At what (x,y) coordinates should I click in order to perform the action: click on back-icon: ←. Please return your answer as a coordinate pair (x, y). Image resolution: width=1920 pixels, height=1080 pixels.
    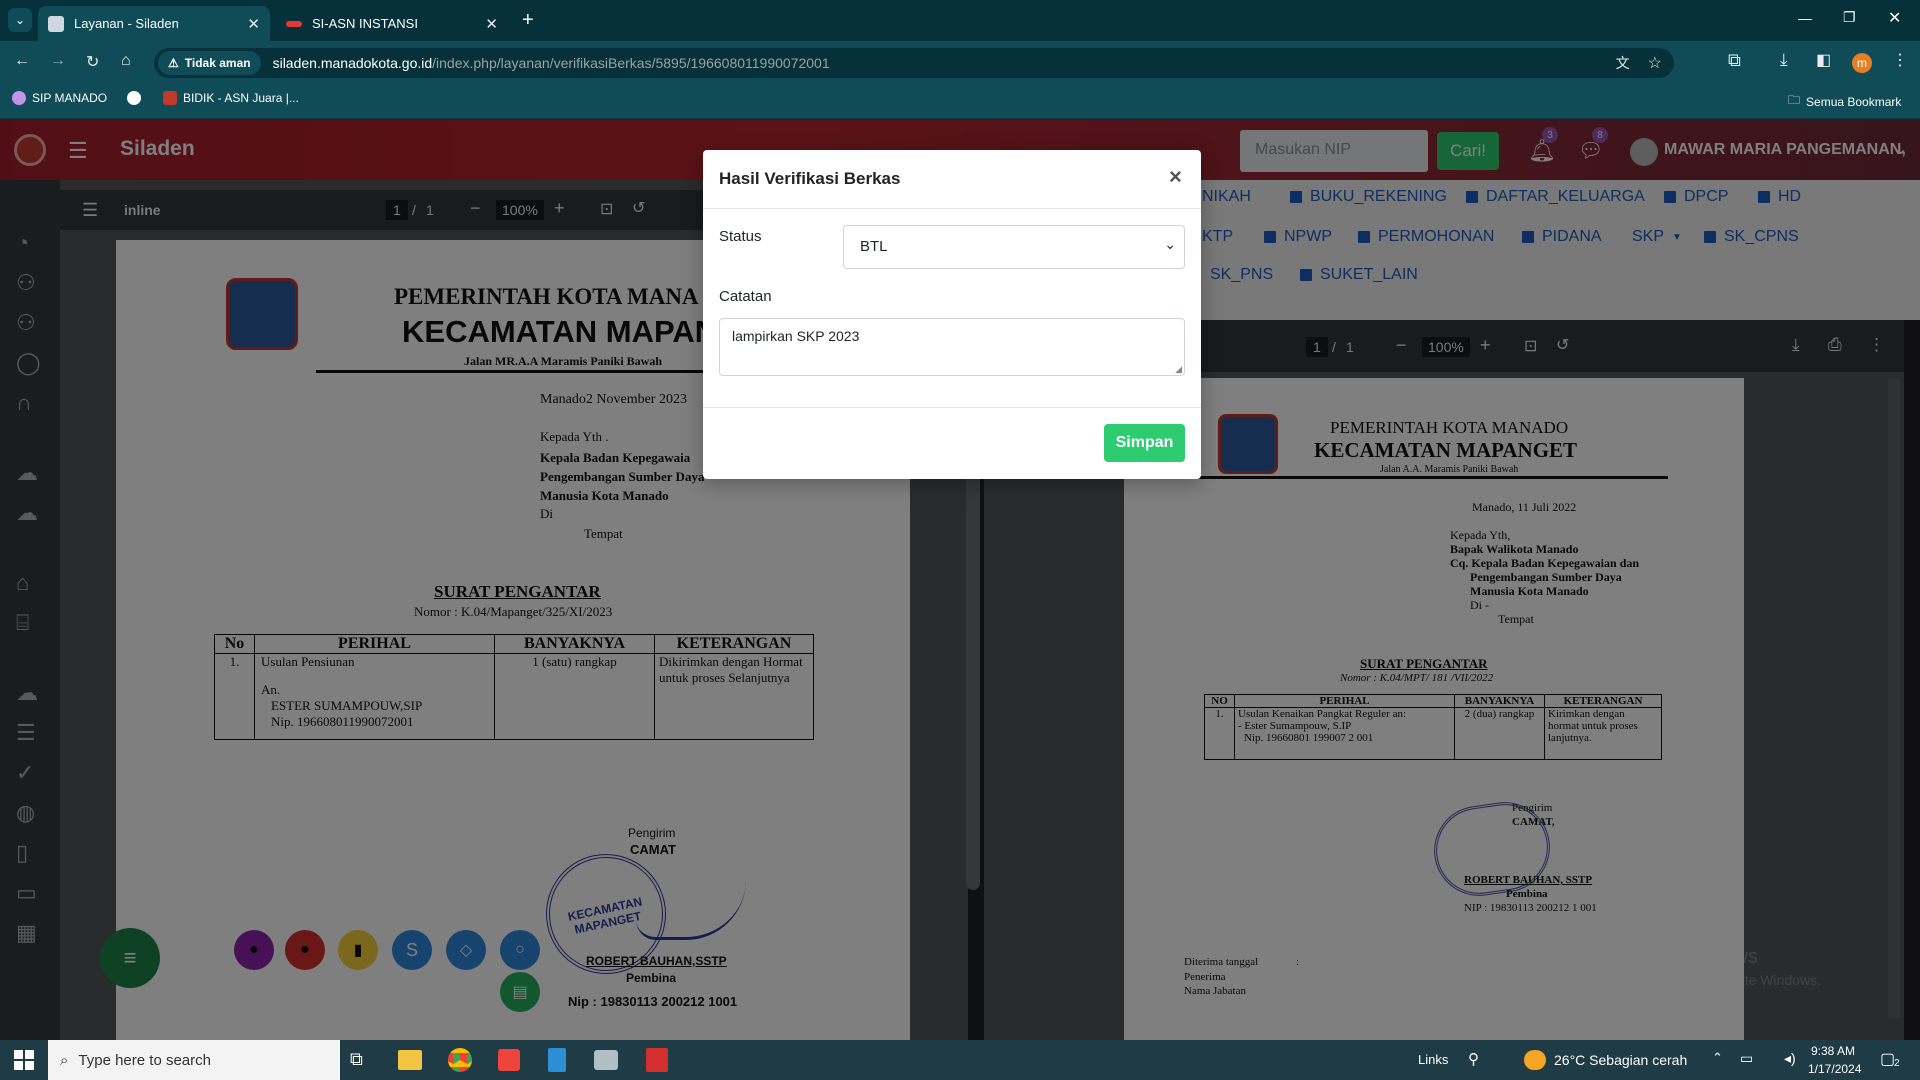
    Looking at the image, I should click on (22, 61).